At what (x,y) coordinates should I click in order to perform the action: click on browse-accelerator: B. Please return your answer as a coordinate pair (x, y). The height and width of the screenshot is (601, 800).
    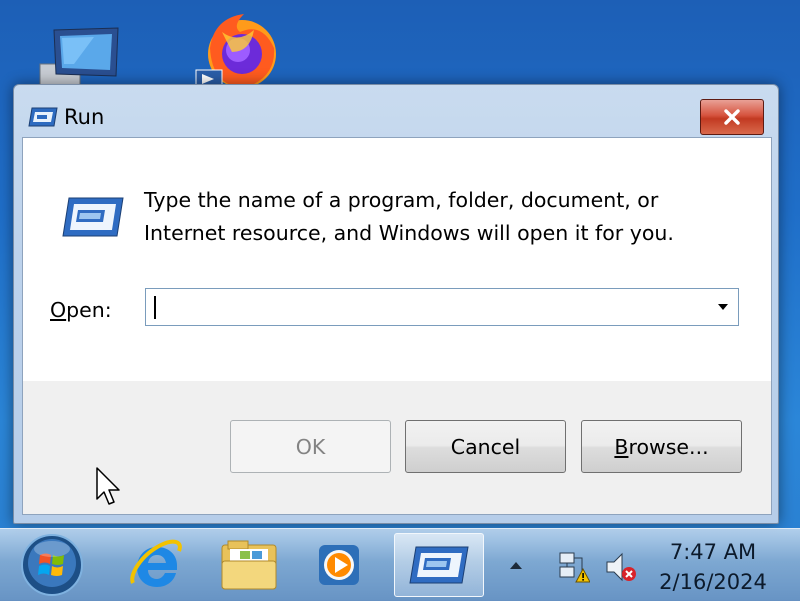
    Looking at the image, I should click on (621, 446).